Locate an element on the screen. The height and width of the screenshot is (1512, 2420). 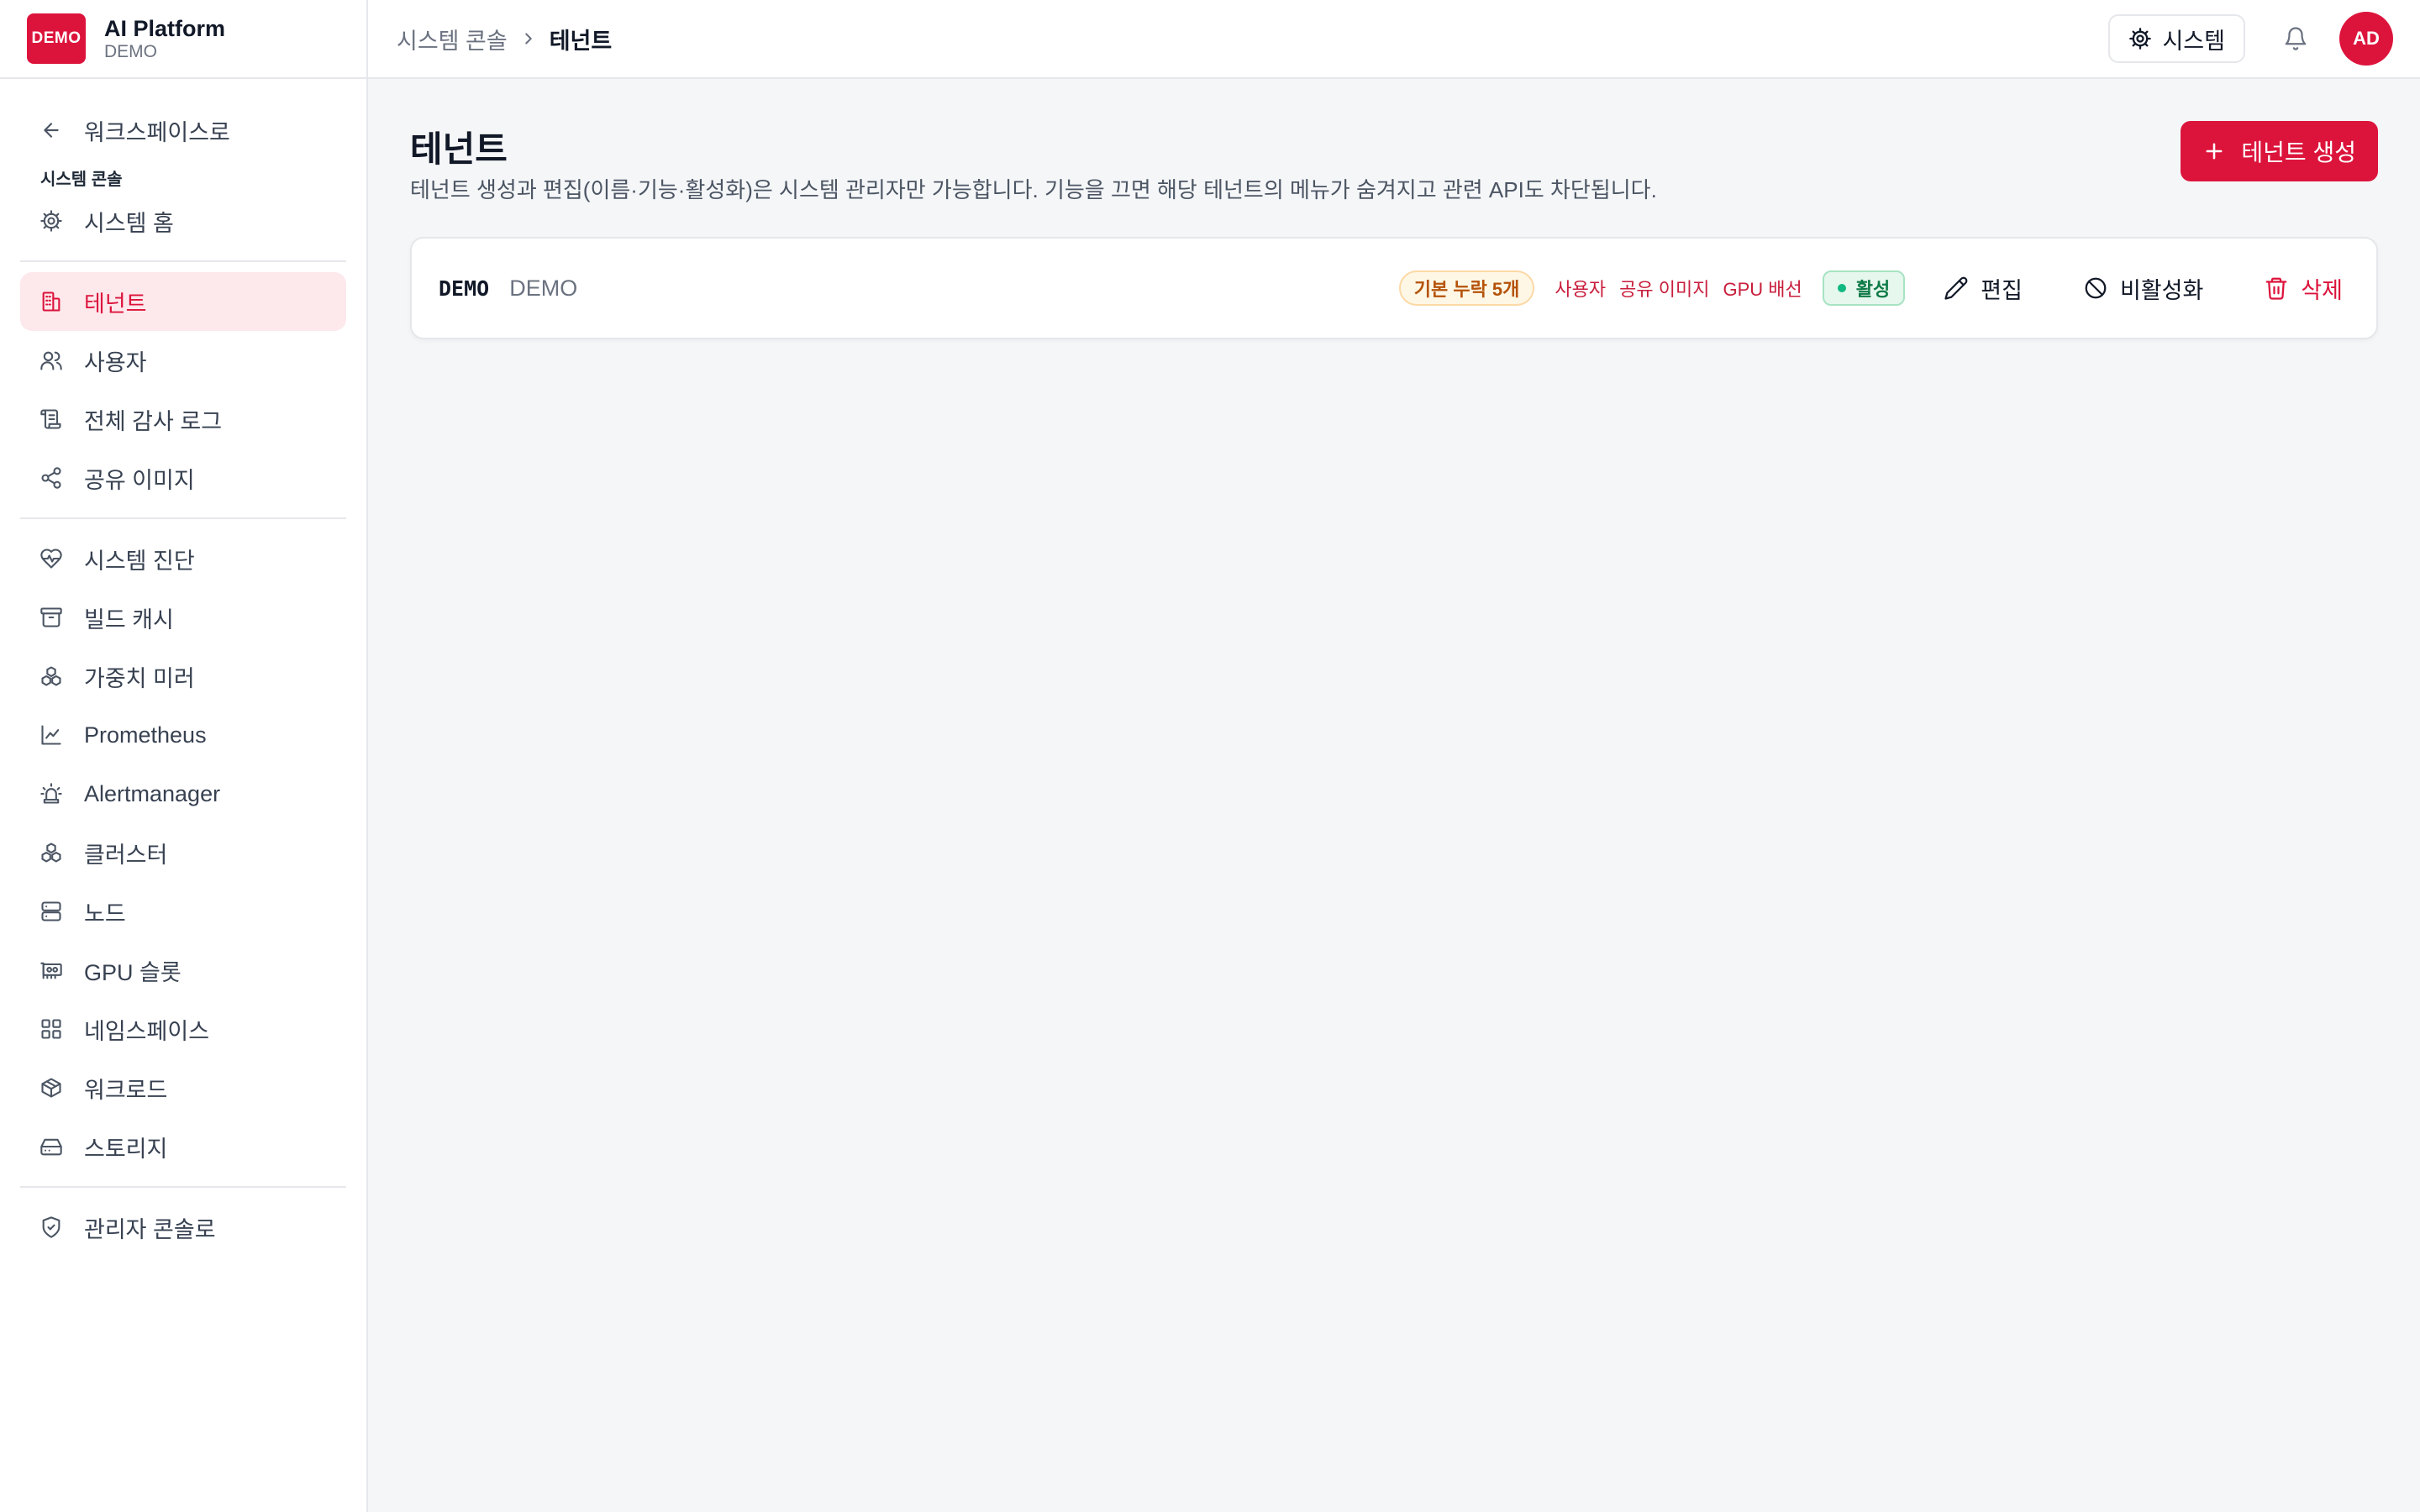
sidebar-item-admin-console: 관리자 콘솔로 is located at coordinates (183, 1227).